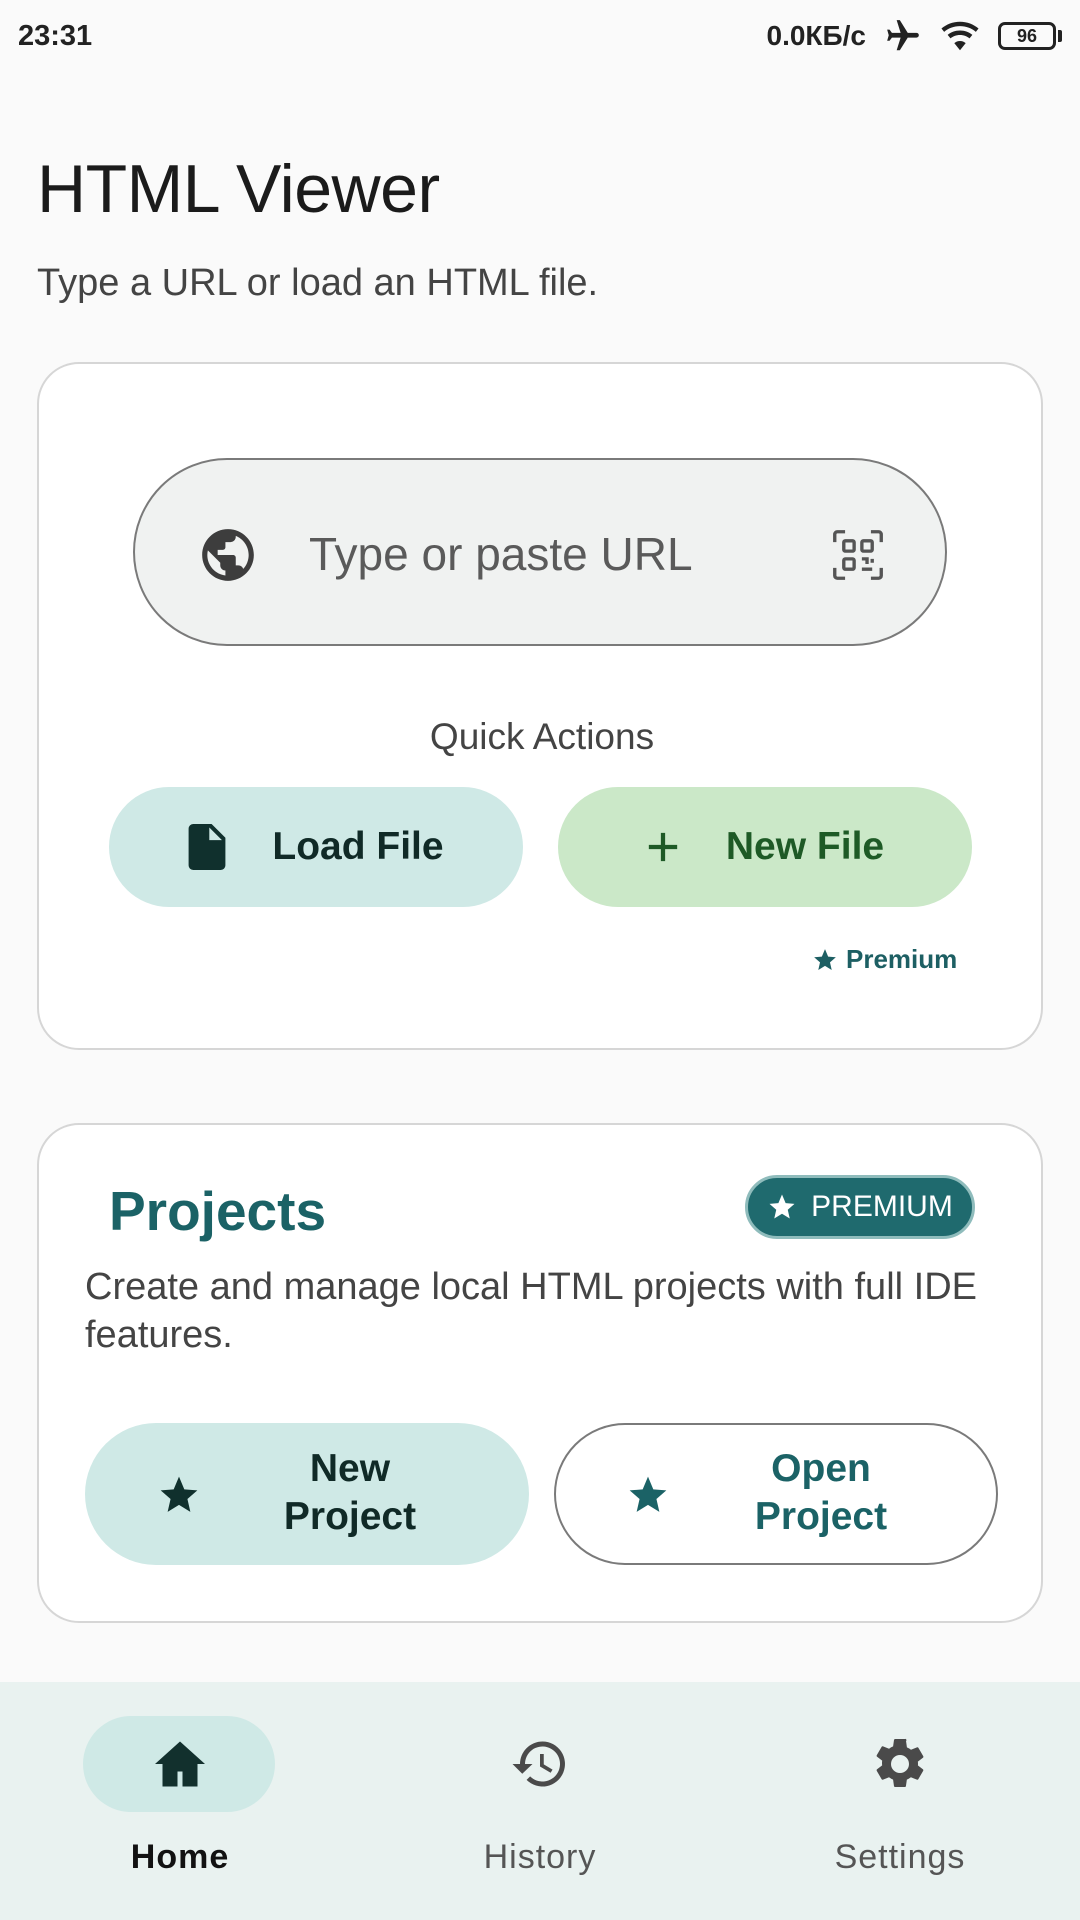 The image size is (1080, 1920). I want to click on nav-item-history: History, so click(540, 1801).